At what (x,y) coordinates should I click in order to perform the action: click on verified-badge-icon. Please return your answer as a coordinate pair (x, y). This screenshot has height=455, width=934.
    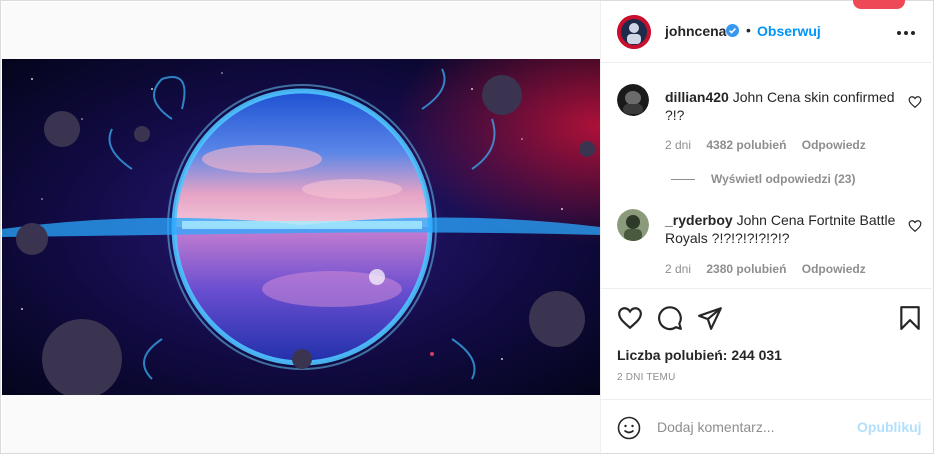
    Looking at the image, I should click on (732, 30).